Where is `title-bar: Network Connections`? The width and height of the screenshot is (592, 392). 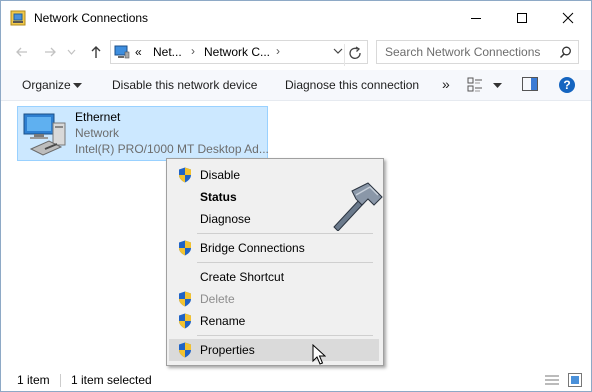 title-bar: Network Connections is located at coordinates (296, 18).